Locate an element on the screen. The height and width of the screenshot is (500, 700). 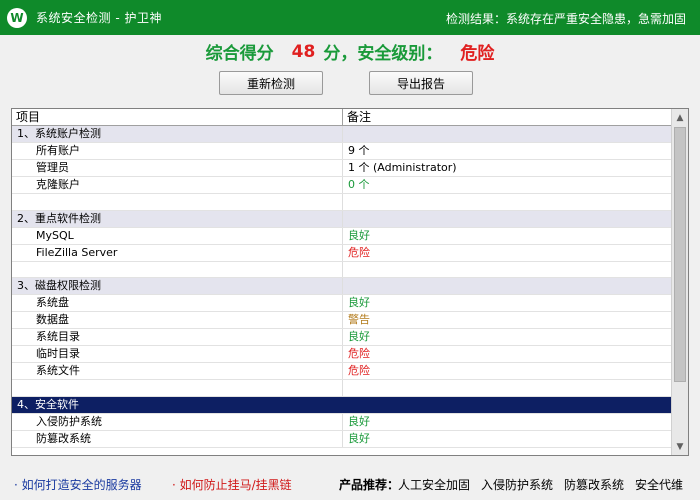
row-item: FileZilla Server is located at coordinates (177, 252).